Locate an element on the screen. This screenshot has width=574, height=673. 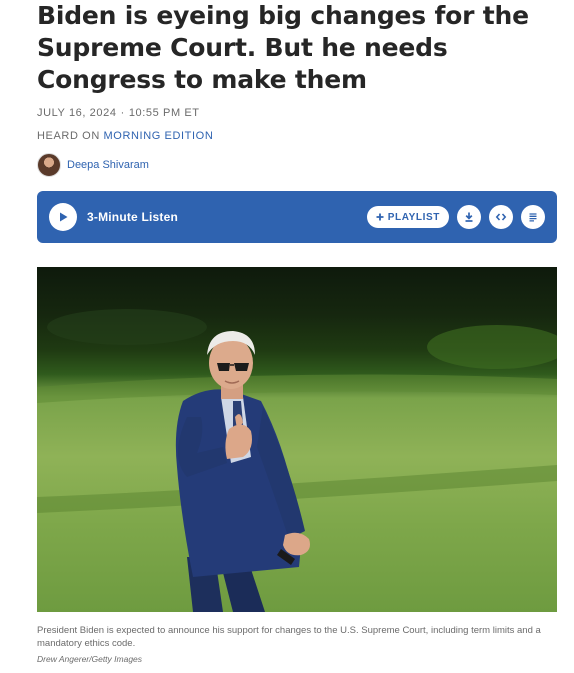
play-icon is located at coordinates (64, 217).